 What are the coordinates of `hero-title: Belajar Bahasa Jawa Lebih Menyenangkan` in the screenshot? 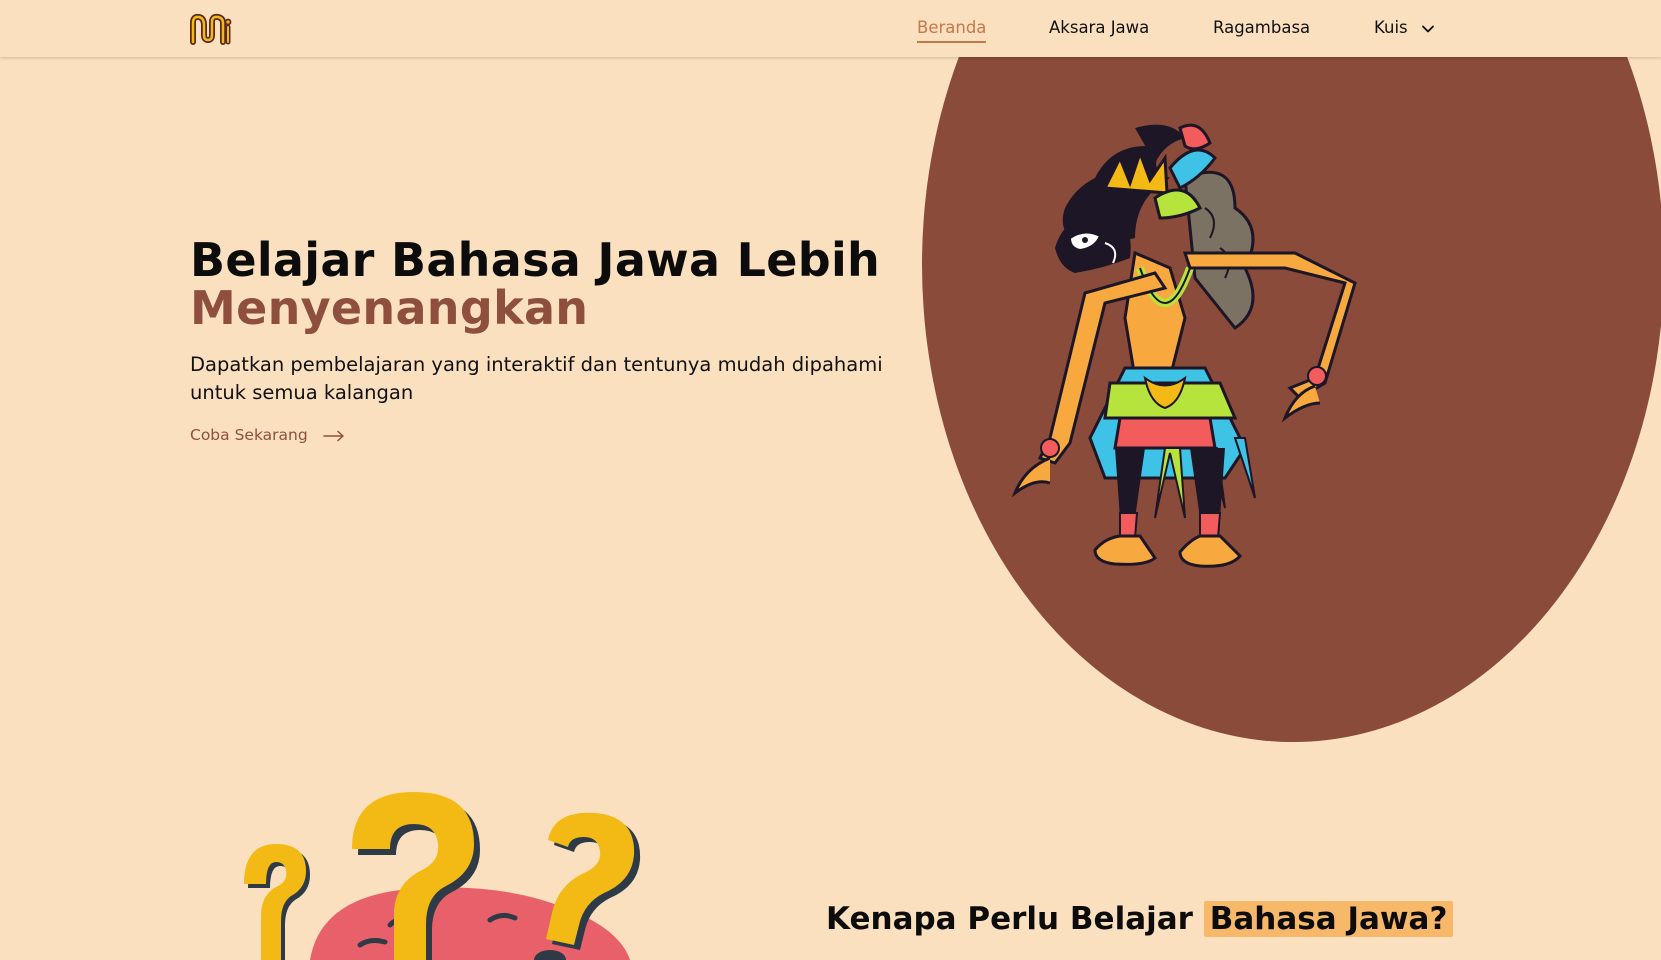 It's located at (535, 284).